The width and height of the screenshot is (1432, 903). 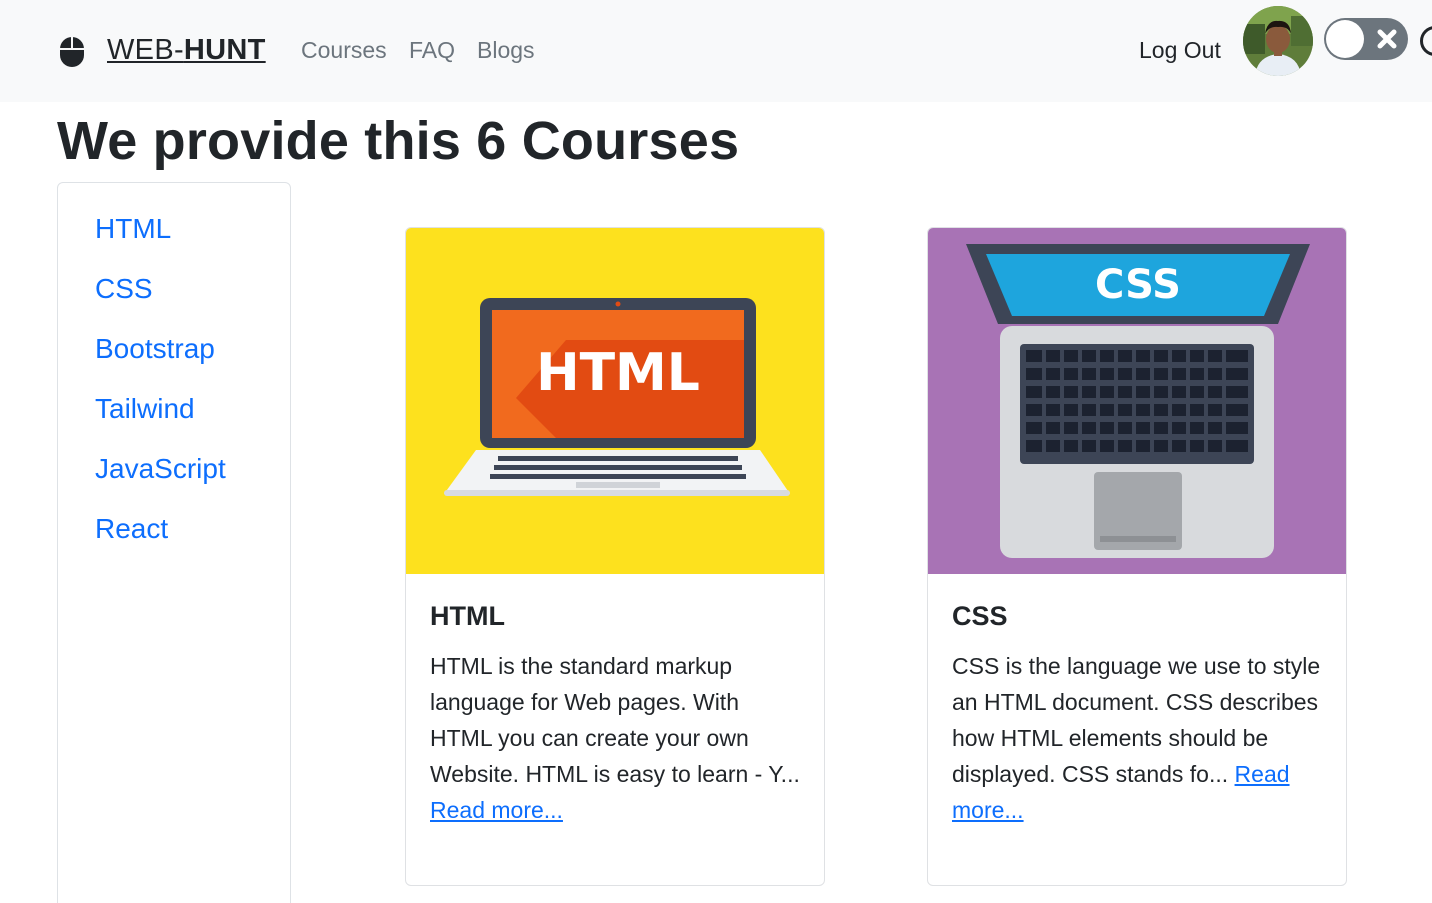 What do you see at coordinates (124, 289) in the screenshot?
I see `sidebar-item-css: CSS` at bounding box center [124, 289].